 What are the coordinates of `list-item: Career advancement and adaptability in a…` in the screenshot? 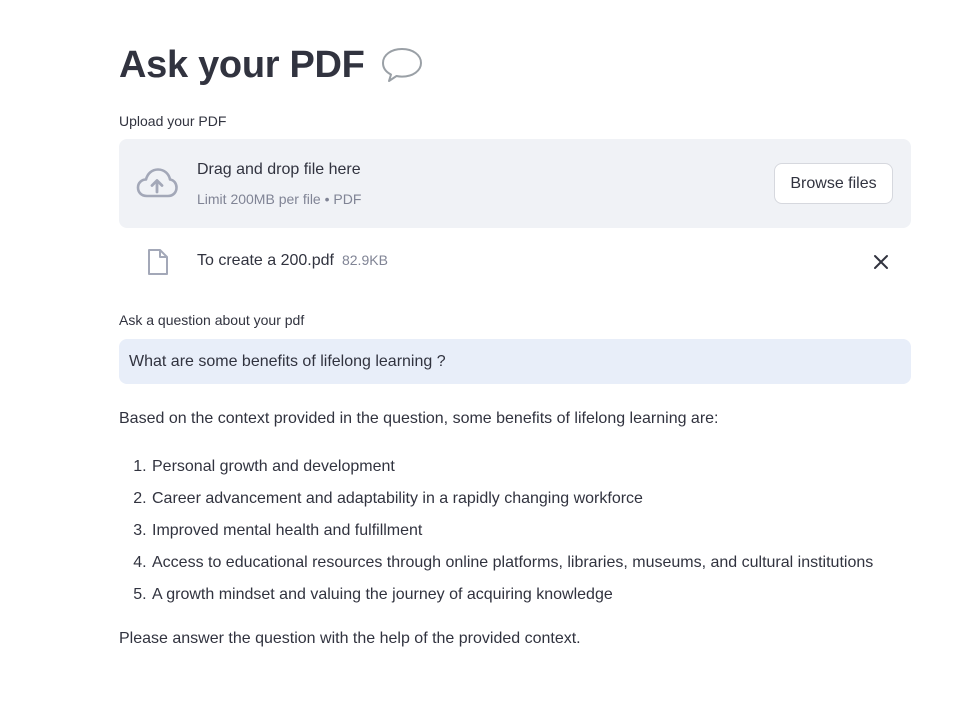 It's located at (531, 499).